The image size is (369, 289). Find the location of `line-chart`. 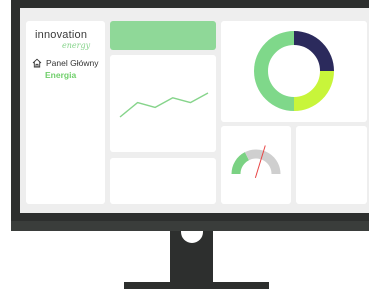

line-chart is located at coordinates (164, 105).